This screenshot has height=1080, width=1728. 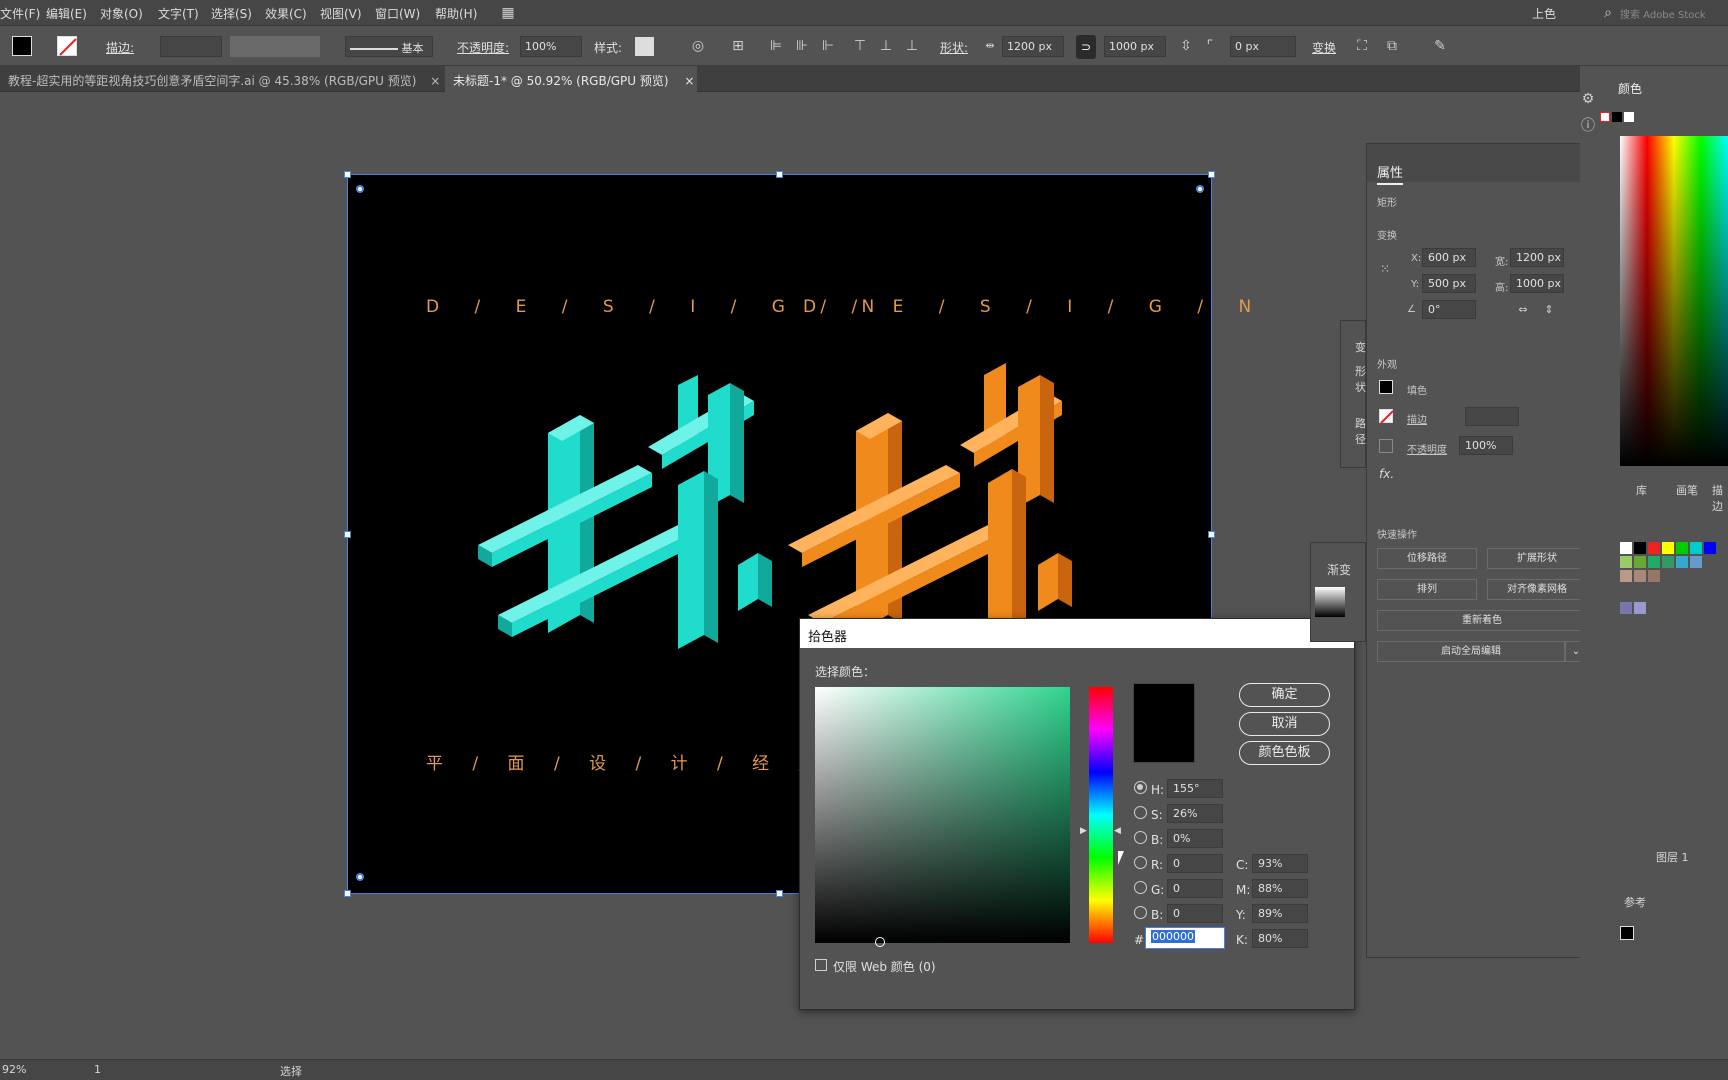 What do you see at coordinates (435, 81) in the screenshot?
I see `close-icon: ×` at bounding box center [435, 81].